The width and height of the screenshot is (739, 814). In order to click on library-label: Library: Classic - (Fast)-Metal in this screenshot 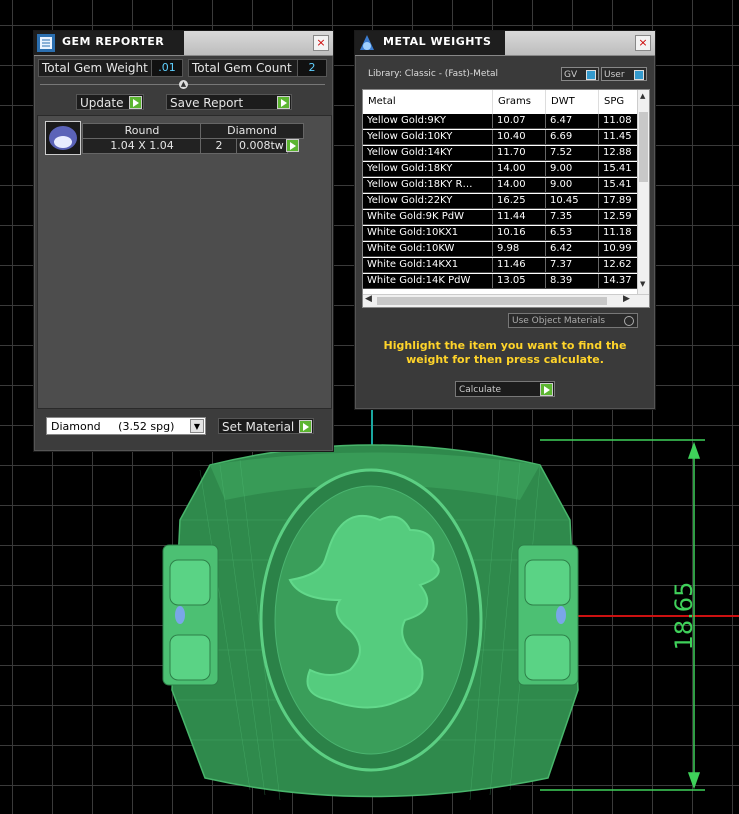, I will do `click(433, 74)`.